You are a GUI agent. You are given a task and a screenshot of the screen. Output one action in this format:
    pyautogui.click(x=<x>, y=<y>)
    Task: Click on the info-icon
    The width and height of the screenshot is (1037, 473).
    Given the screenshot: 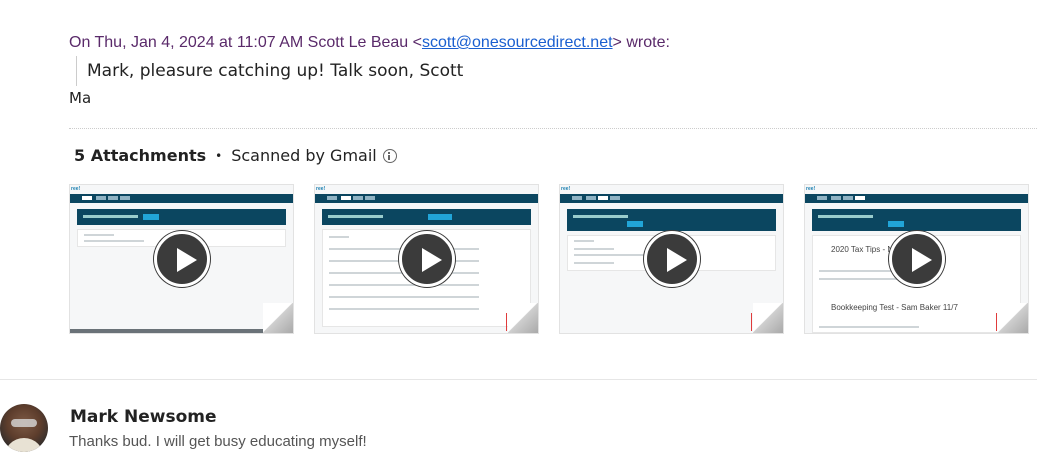 What is the action you would take?
    pyautogui.click(x=389, y=155)
    